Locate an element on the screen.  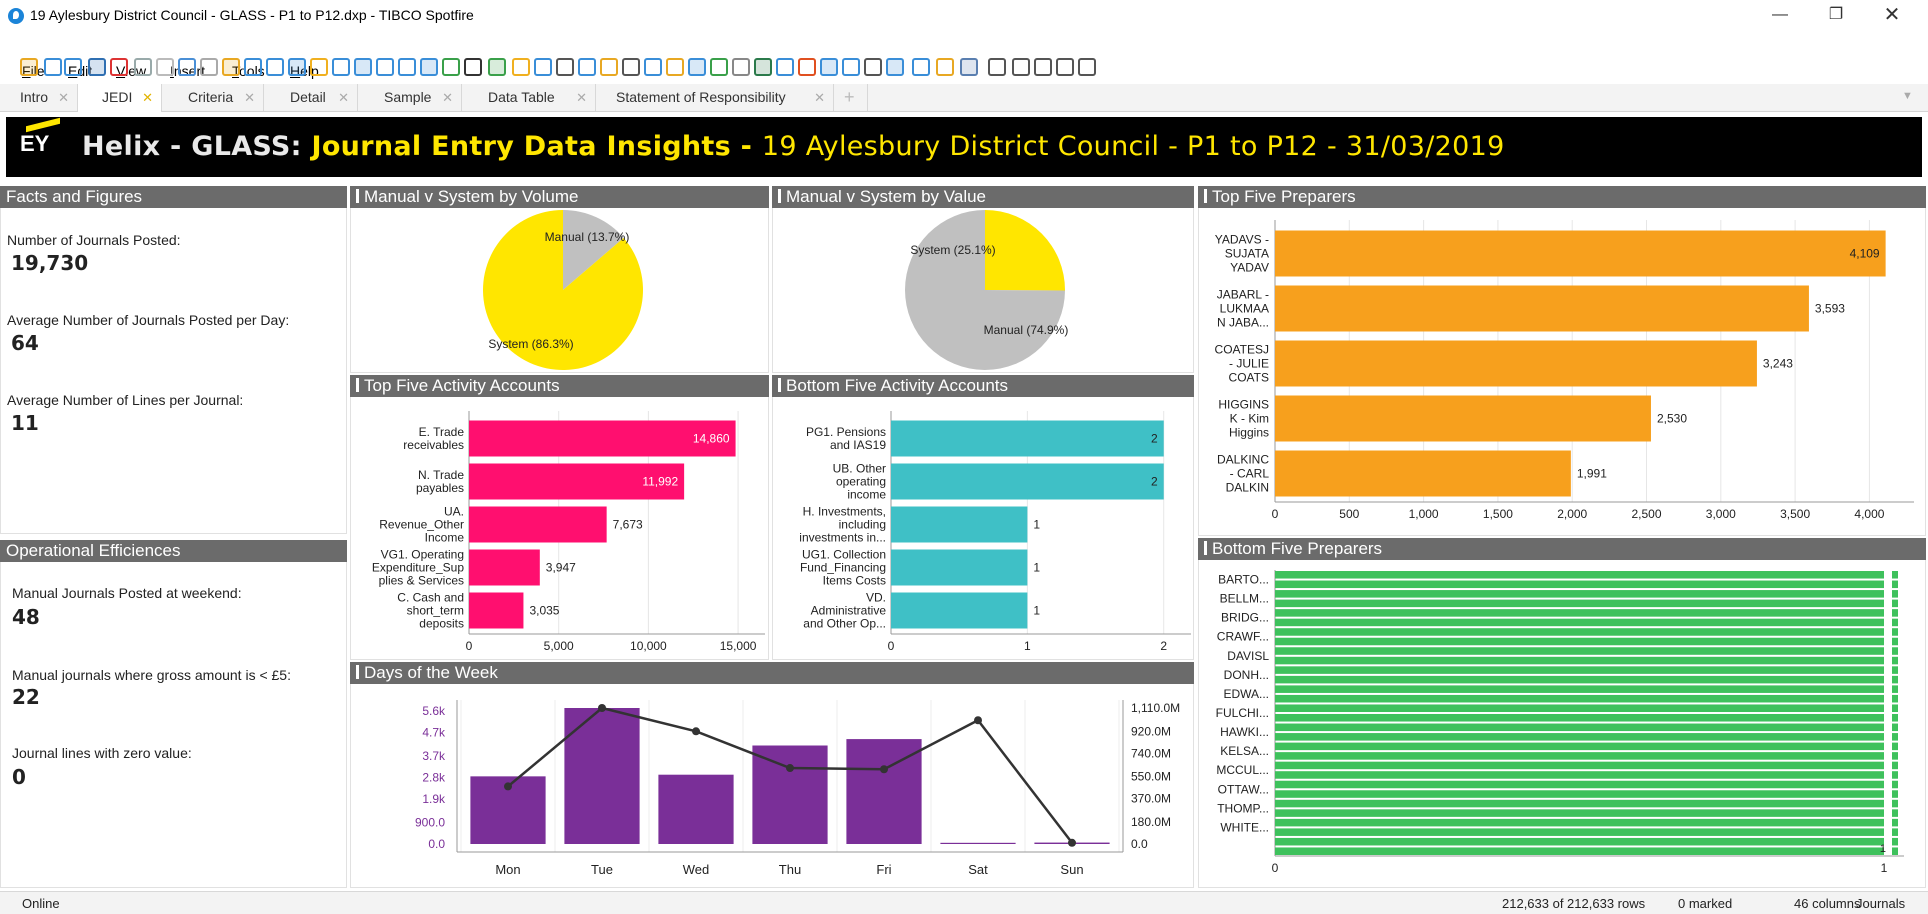
status-online: Online is located at coordinates (41, 903).